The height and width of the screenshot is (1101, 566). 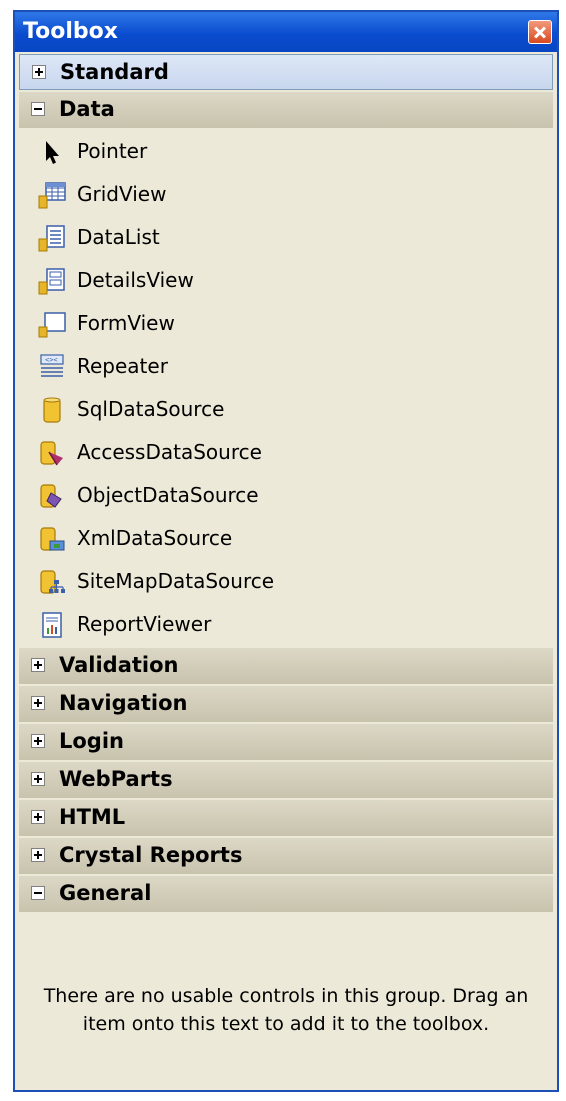 What do you see at coordinates (144, 624) in the screenshot?
I see `item-label: ReportViewer` at bounding box center [144, 624].